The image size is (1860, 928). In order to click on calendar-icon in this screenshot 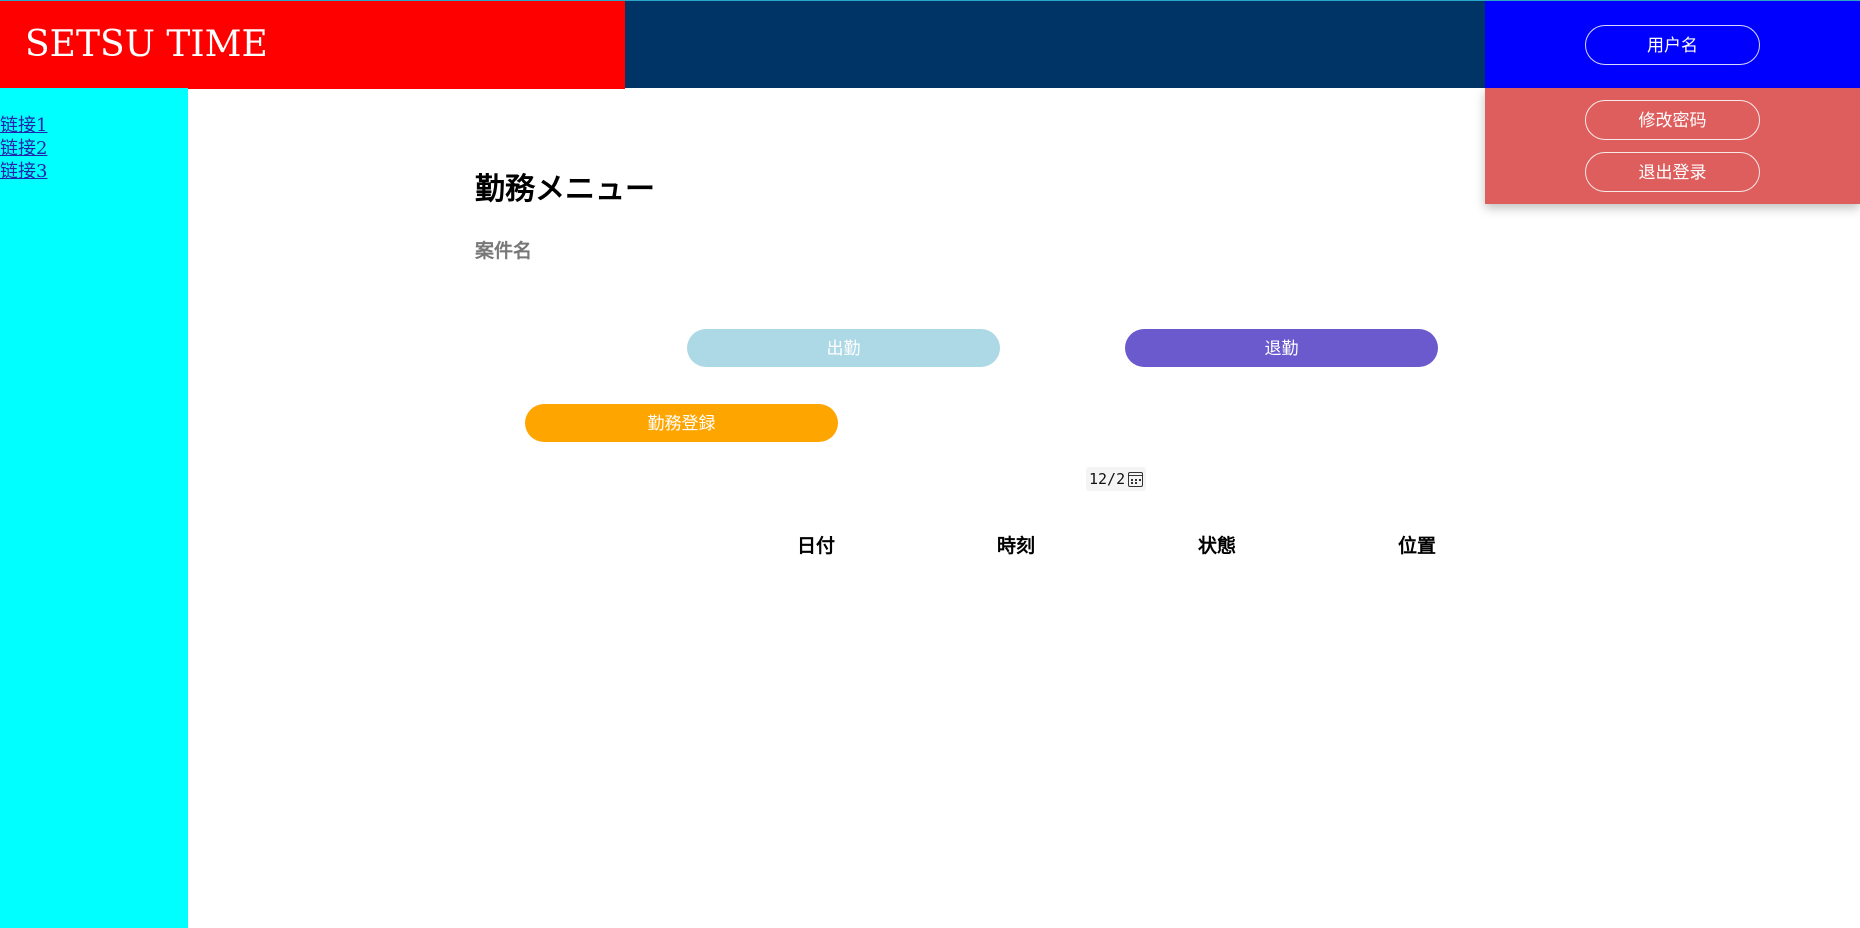, I will do `click(1136, 479)`.